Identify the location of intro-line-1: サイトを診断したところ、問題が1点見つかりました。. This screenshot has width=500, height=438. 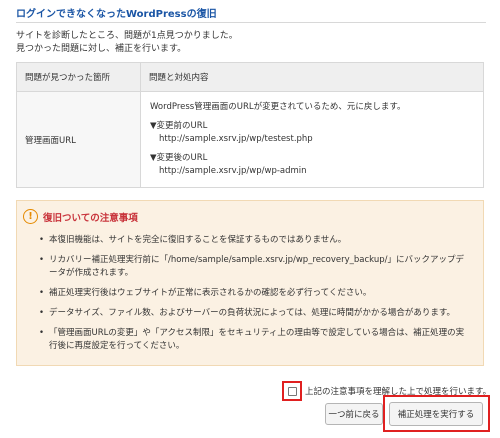
(127, 36).